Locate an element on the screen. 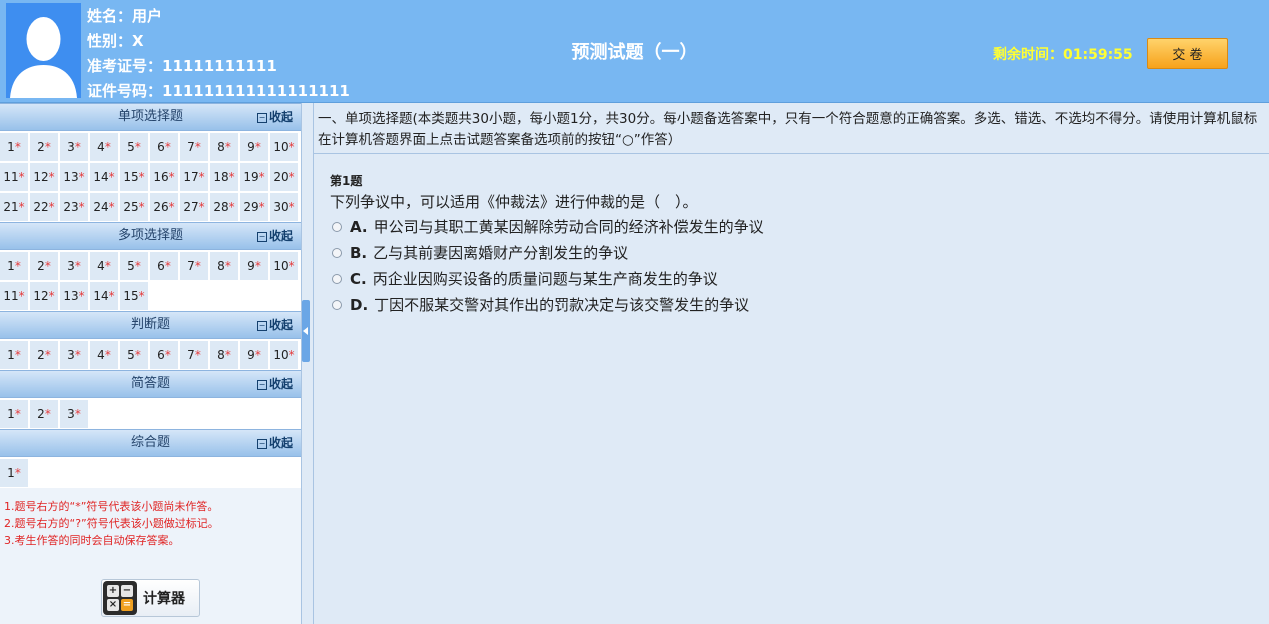  question-number-label: 4 is located at coordinates (101, 147).